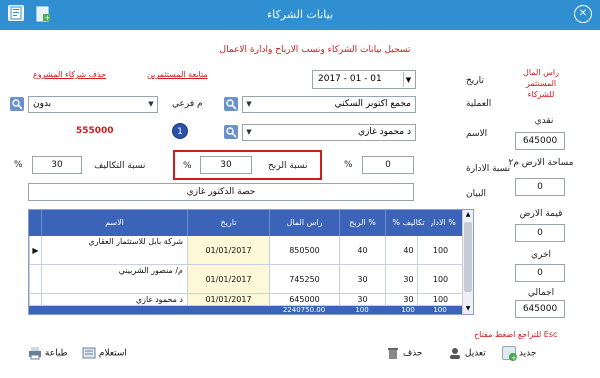 The height and width of the screenshot is (378, 600). I want to click on new-button: + جديد, so click(528, 354).